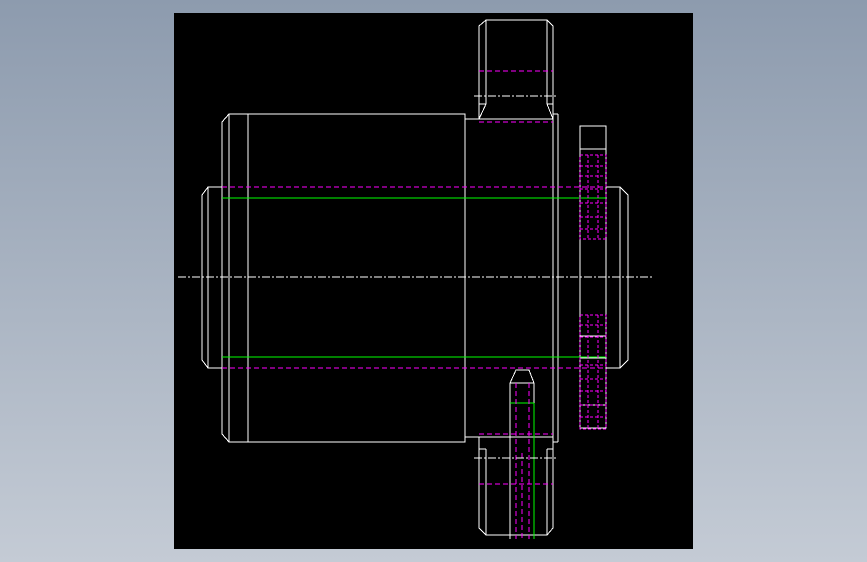 Image resolution: width=867 pixels, height=562 pixels. What do you see at coordinates (234, 278) in the screenshot?
I see `left-collar` at bounding box center [234, 278].